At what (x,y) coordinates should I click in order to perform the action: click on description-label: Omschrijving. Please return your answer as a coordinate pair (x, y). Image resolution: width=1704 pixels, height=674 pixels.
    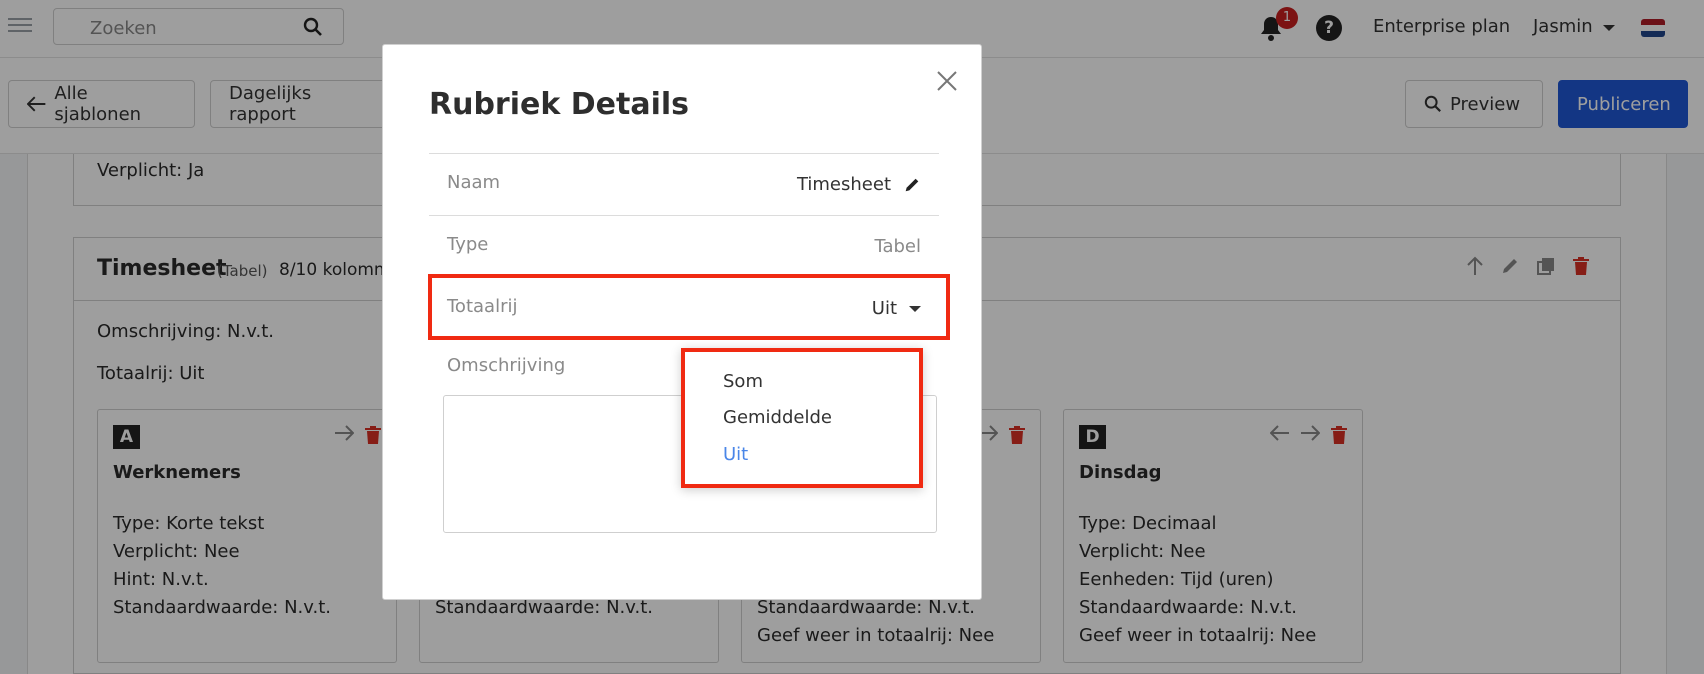
    Looking at the image, I should click on (506, 365).